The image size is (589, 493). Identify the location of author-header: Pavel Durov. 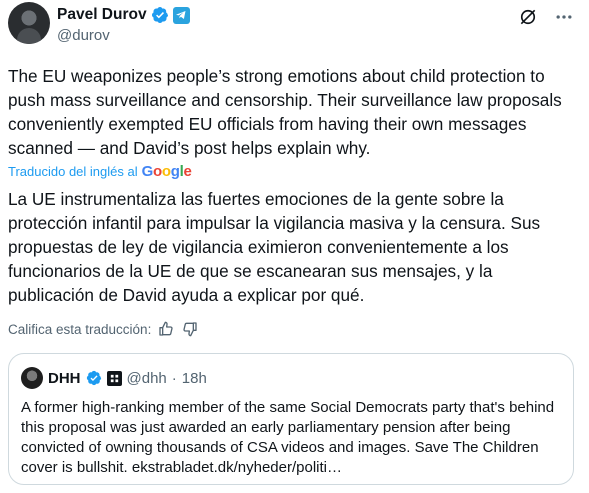
(123, 15).